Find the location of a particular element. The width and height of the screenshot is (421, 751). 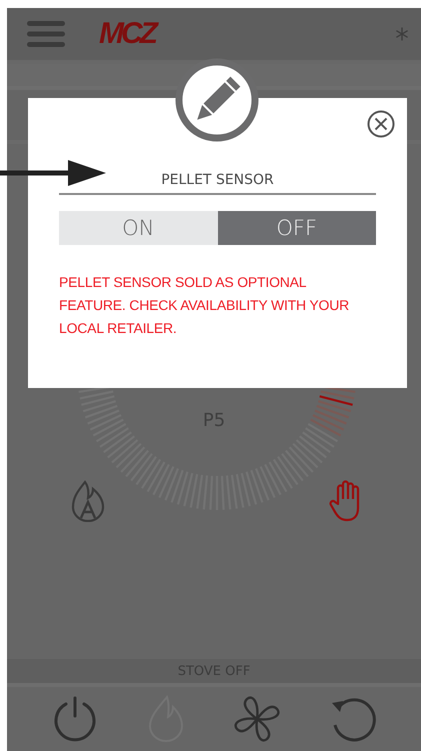

toggle-option: OFF is located at coordinates (297, 228).